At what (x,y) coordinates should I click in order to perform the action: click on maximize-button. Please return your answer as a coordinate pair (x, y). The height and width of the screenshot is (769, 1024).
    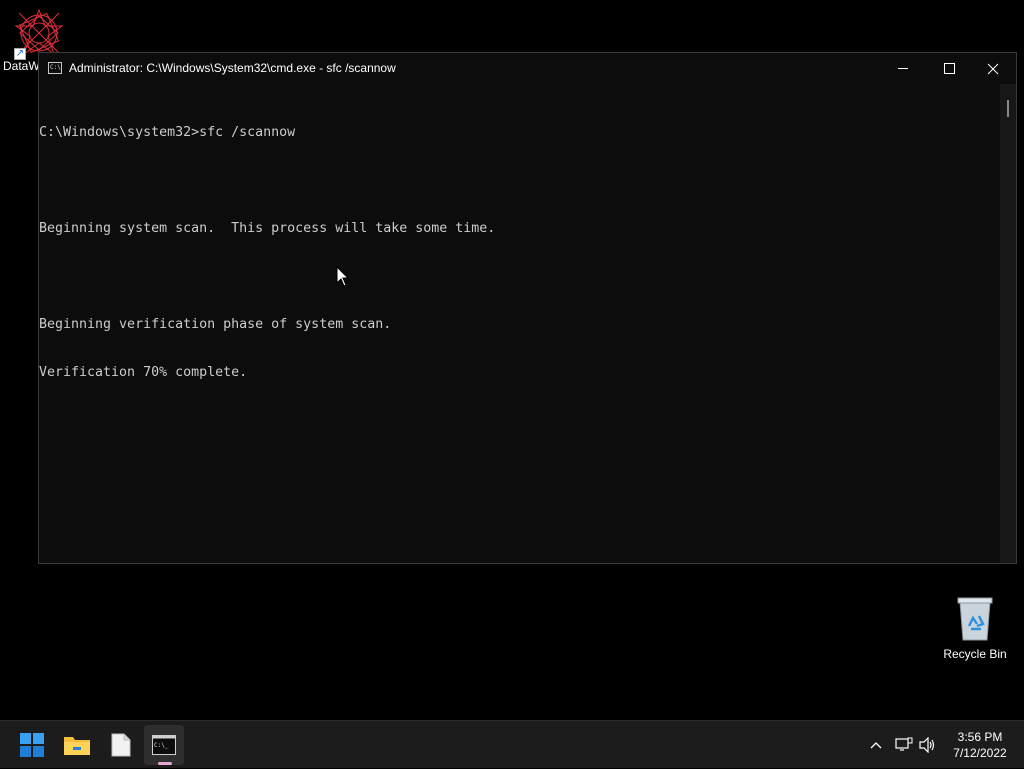
    Looking at the image, I should click on (949, 68).